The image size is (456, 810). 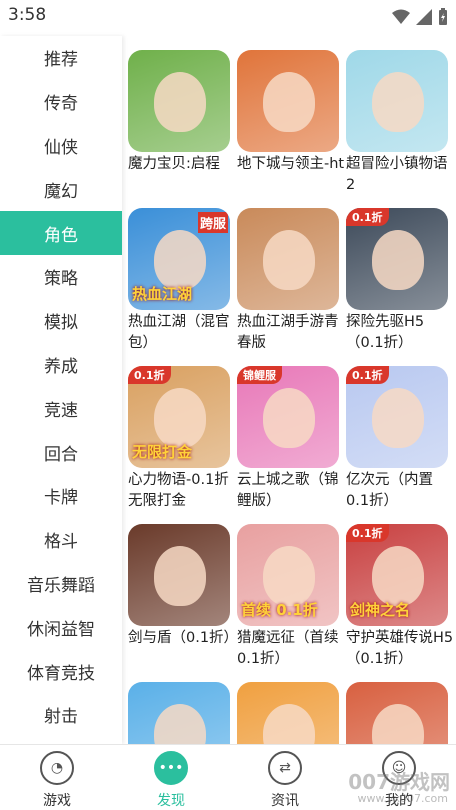 What do you see at coordinates (288, 490) in the screenshot?
I see `app-name: 云上城之歌（锦鲤版）` at bounding box center [288, 490].